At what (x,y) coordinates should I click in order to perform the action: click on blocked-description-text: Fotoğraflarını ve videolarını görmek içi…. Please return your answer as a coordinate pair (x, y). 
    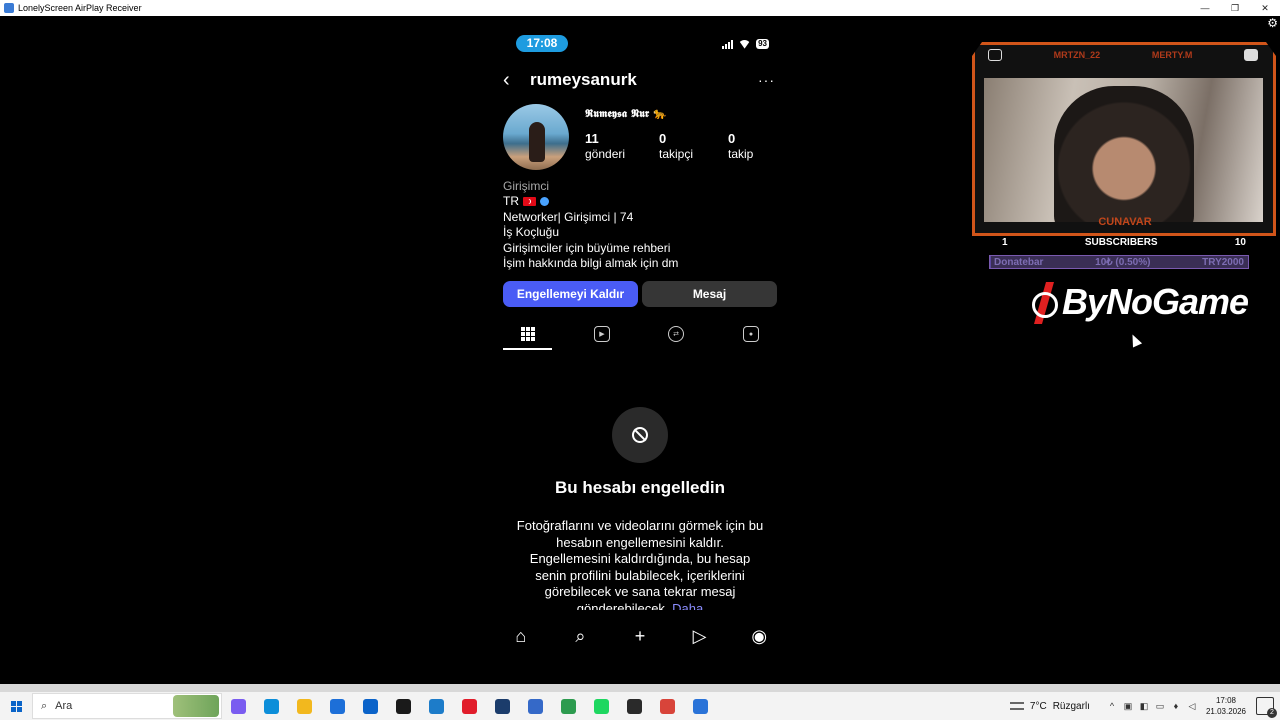
    Looking at the image, I should click on (640, 564).